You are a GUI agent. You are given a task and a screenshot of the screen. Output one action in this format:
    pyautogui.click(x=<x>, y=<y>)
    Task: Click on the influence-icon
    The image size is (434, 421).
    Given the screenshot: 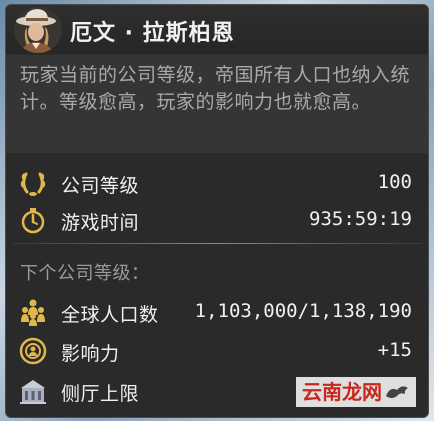 What is the action you would take?
    pyautogui.click(x=33, y=351)
    